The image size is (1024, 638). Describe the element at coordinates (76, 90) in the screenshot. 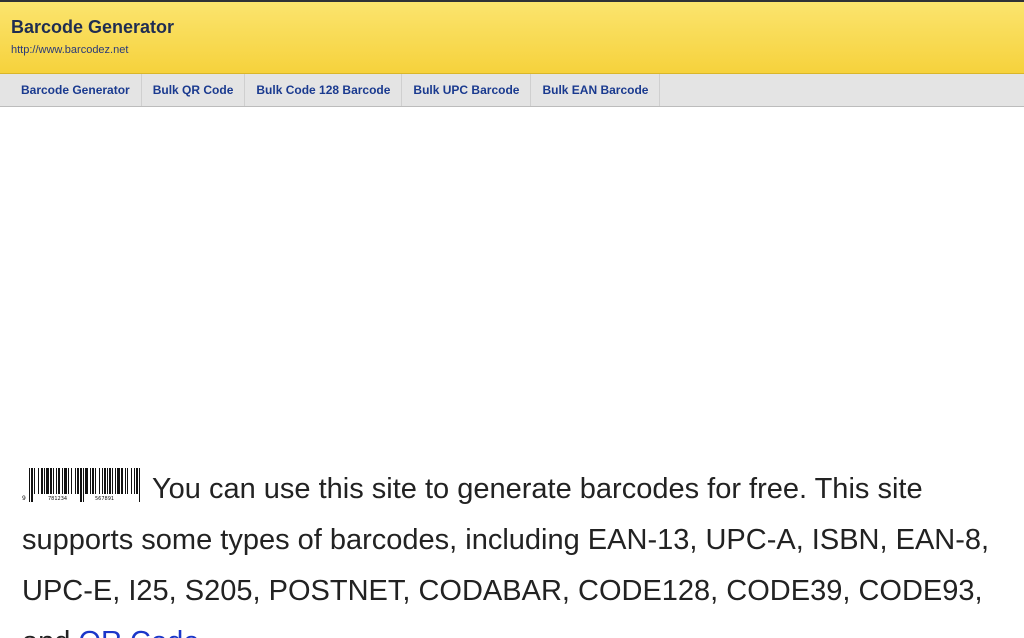

I see `nav-item-barcode-generator: Barcode Generator` at that location.